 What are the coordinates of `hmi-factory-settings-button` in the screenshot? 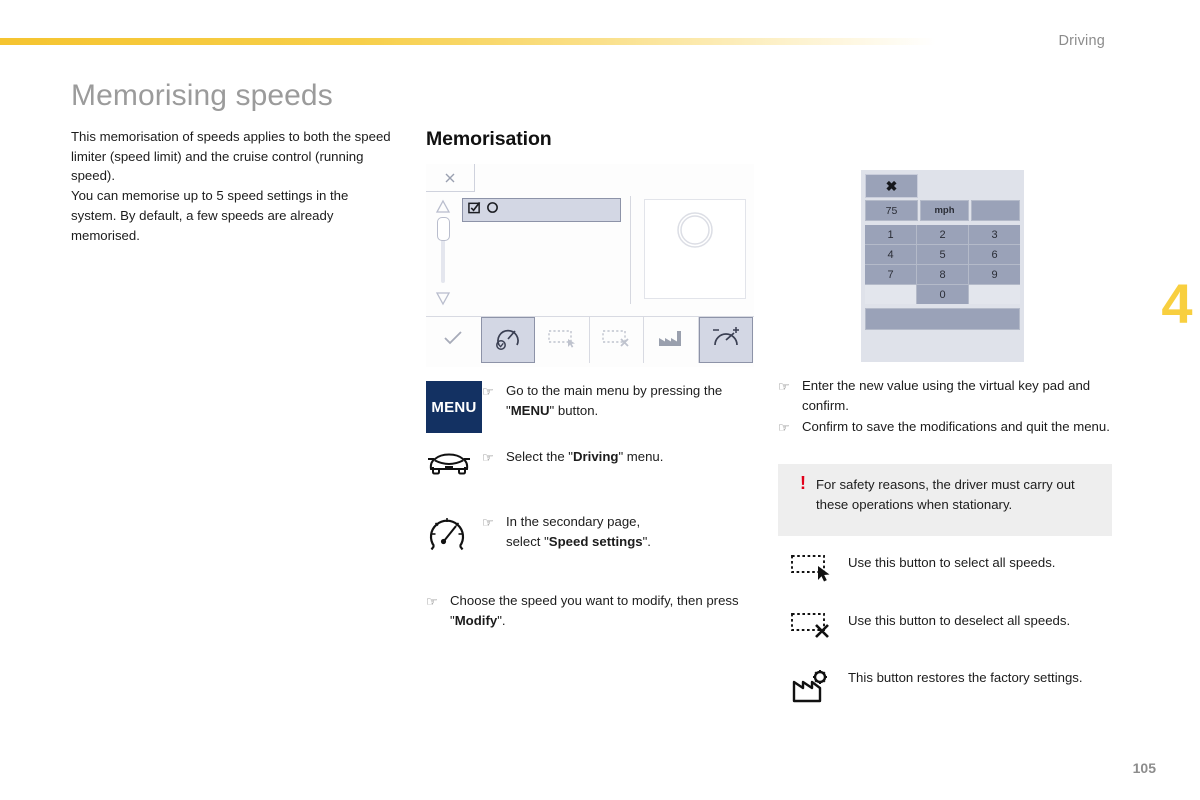 It's located at (671, 340).